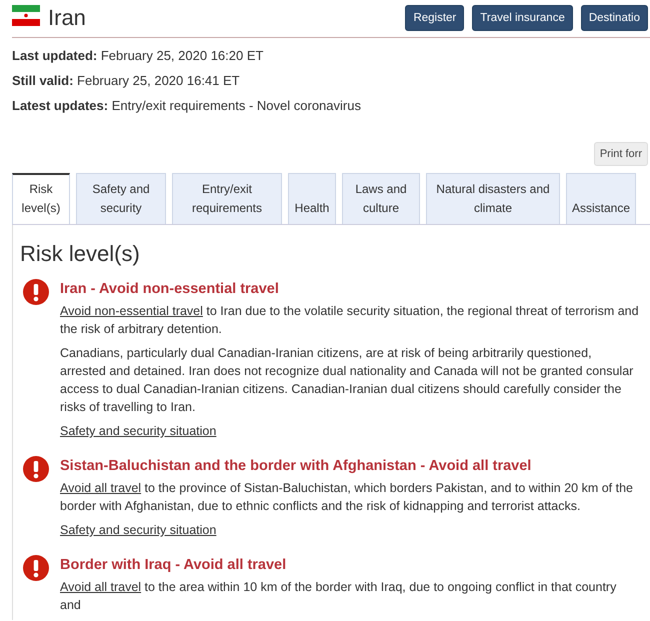 The image size is (650, 621). Describe the element at coordinates (187, 106) in the screenshot. I see `meta-text: Latest updates: Entry/exit requirements - Novel coronavirus` at that location.